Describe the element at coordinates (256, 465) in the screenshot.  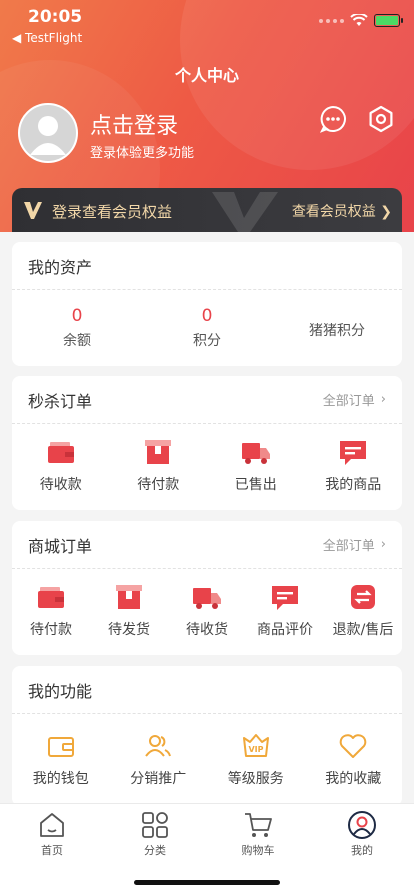
I see `order-status-item: 已售出` at that location.